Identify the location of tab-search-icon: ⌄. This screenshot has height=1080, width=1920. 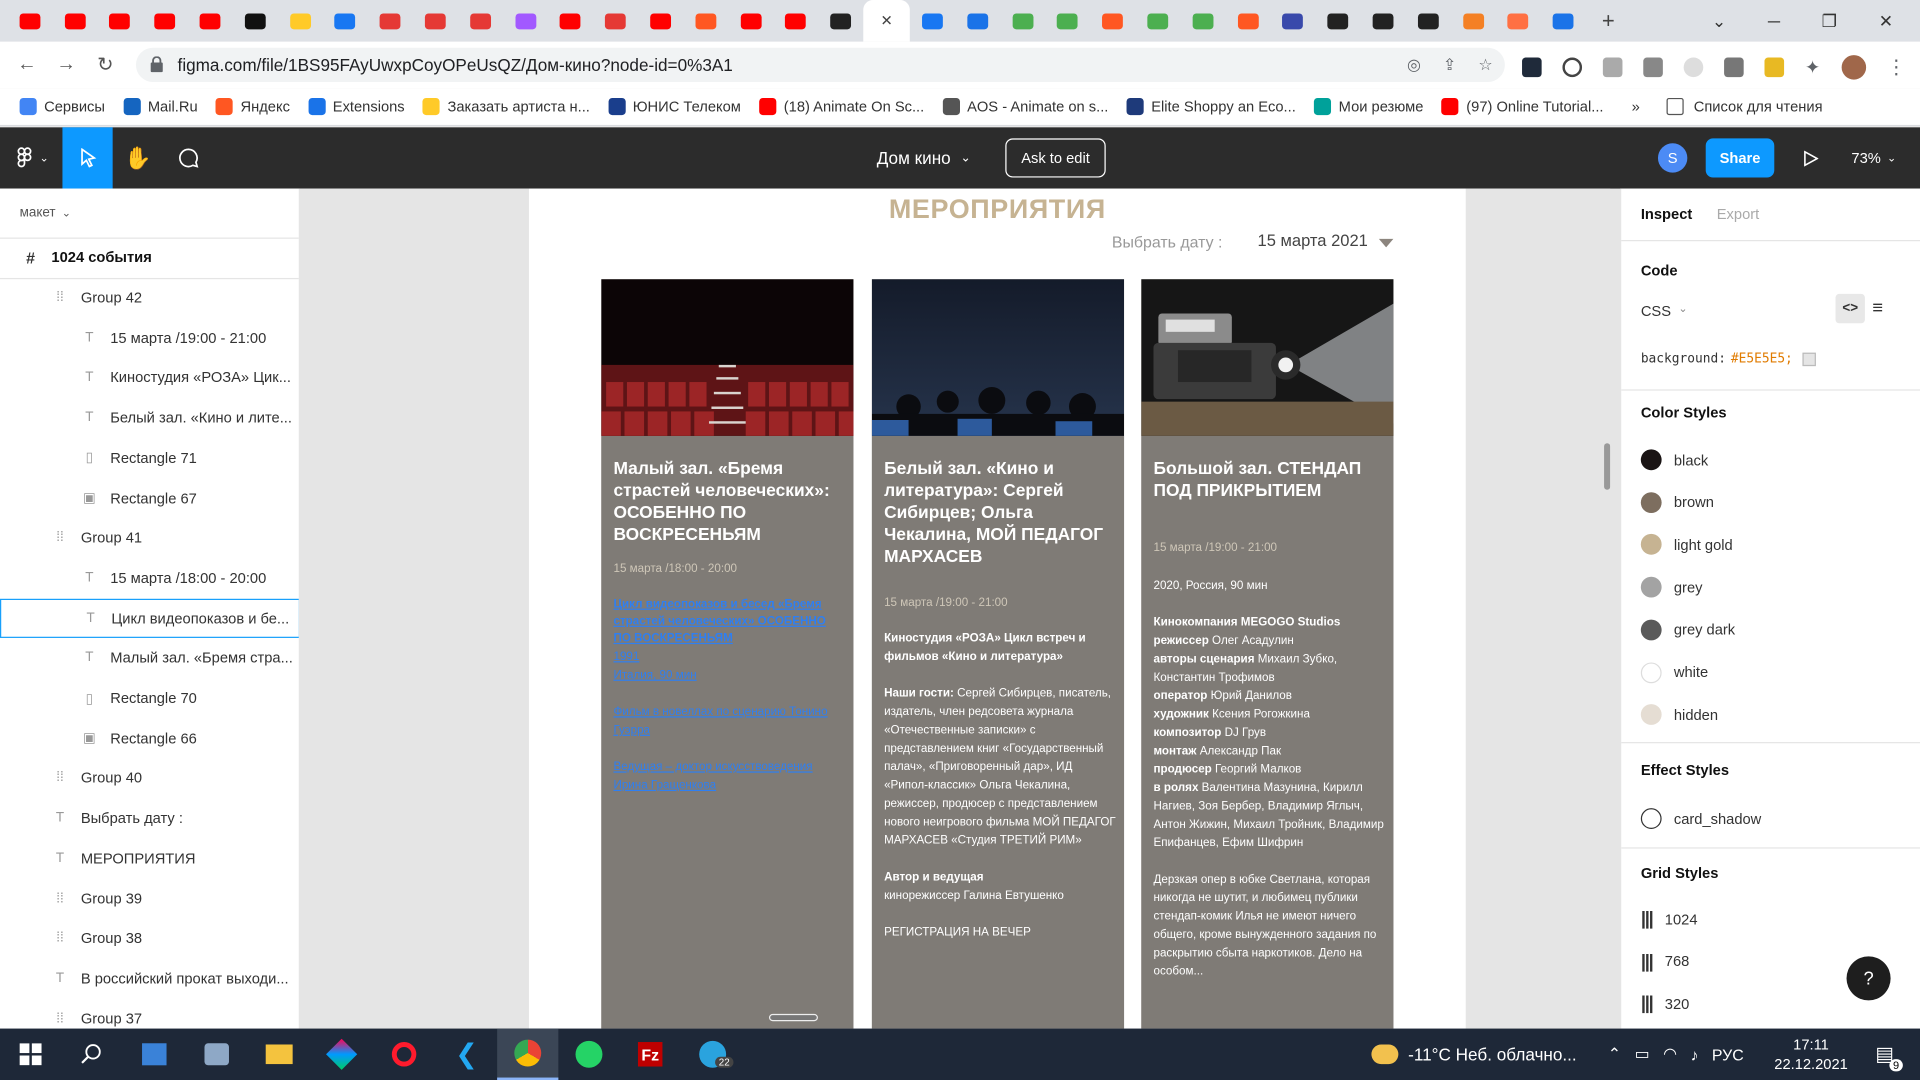
(1719, 20).